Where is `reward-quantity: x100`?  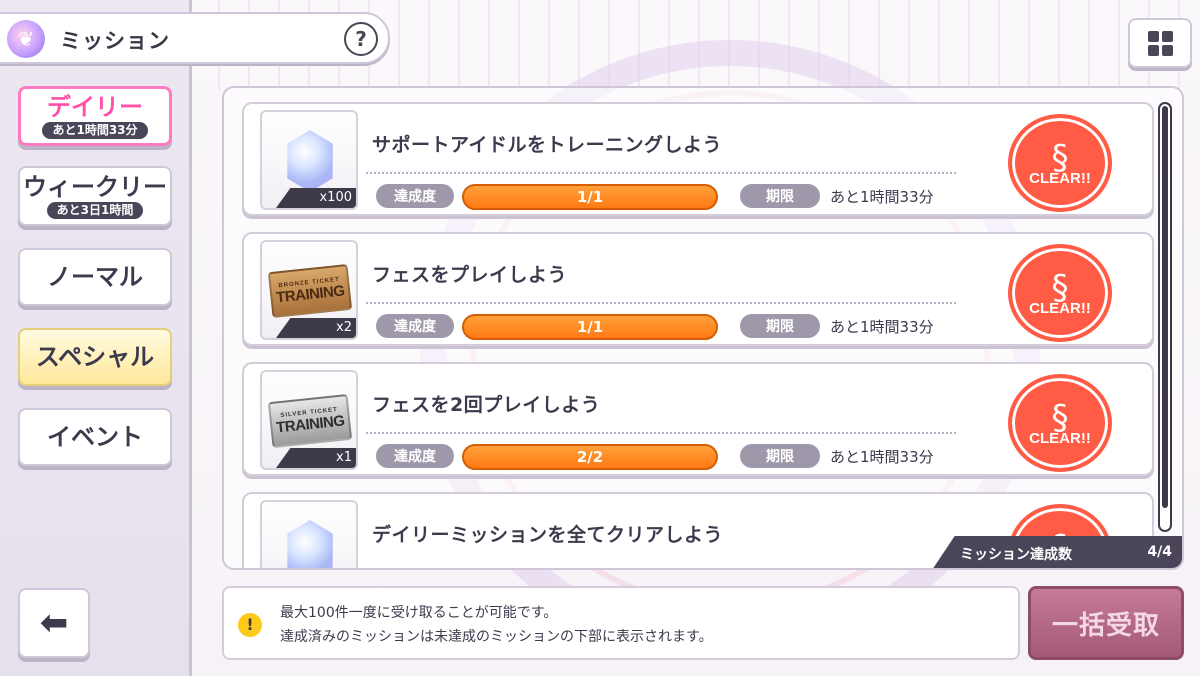 reward-quantity: x100 is located at coordinates (316, 198).